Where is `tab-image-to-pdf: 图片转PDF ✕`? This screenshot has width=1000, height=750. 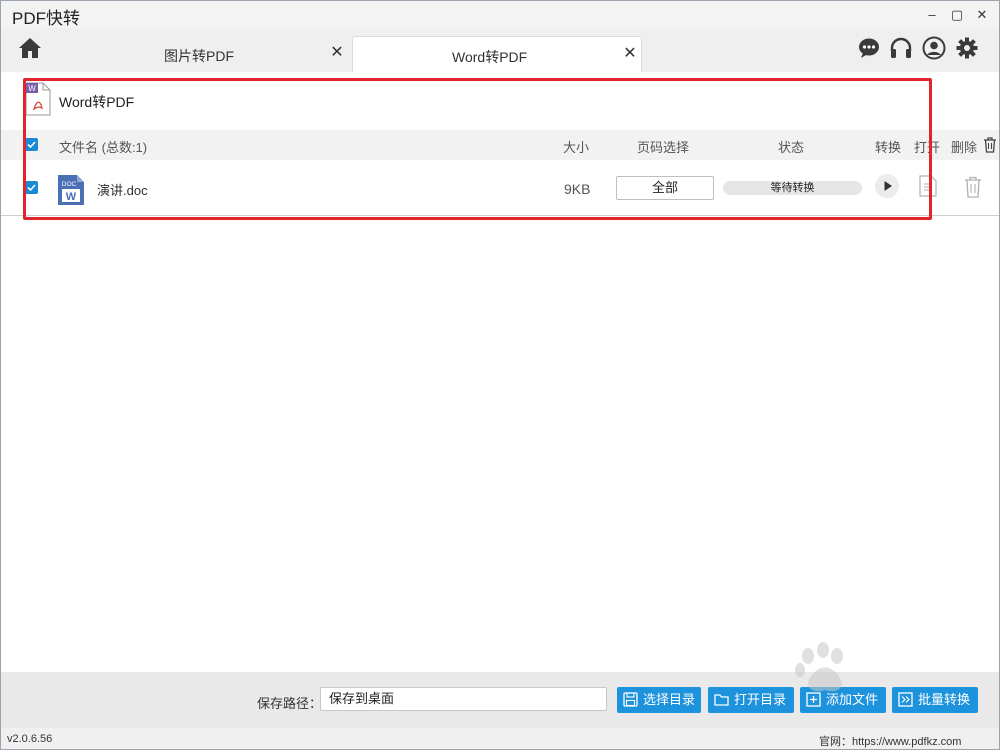 tab-image-to-pdf: 图片转PDF ✕ is located at coordinates (206, 54).